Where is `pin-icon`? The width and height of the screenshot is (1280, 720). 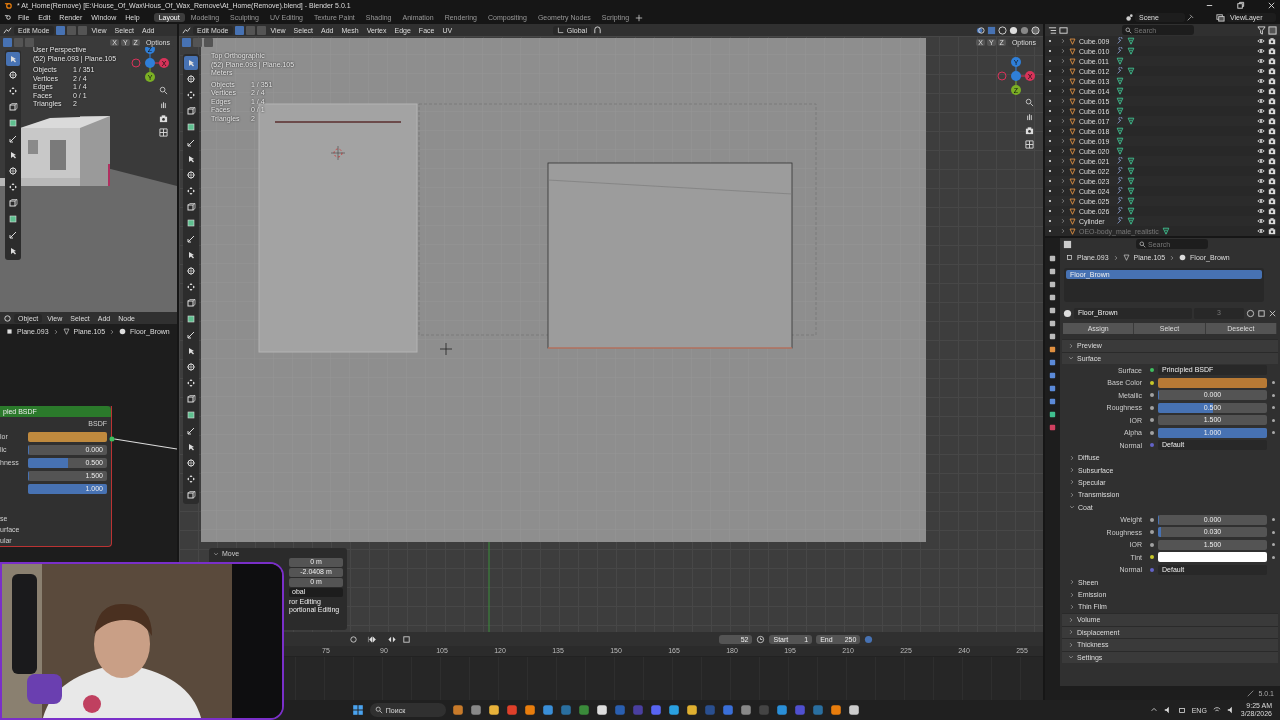 pin-icon is located at coordinates (1190, 17).